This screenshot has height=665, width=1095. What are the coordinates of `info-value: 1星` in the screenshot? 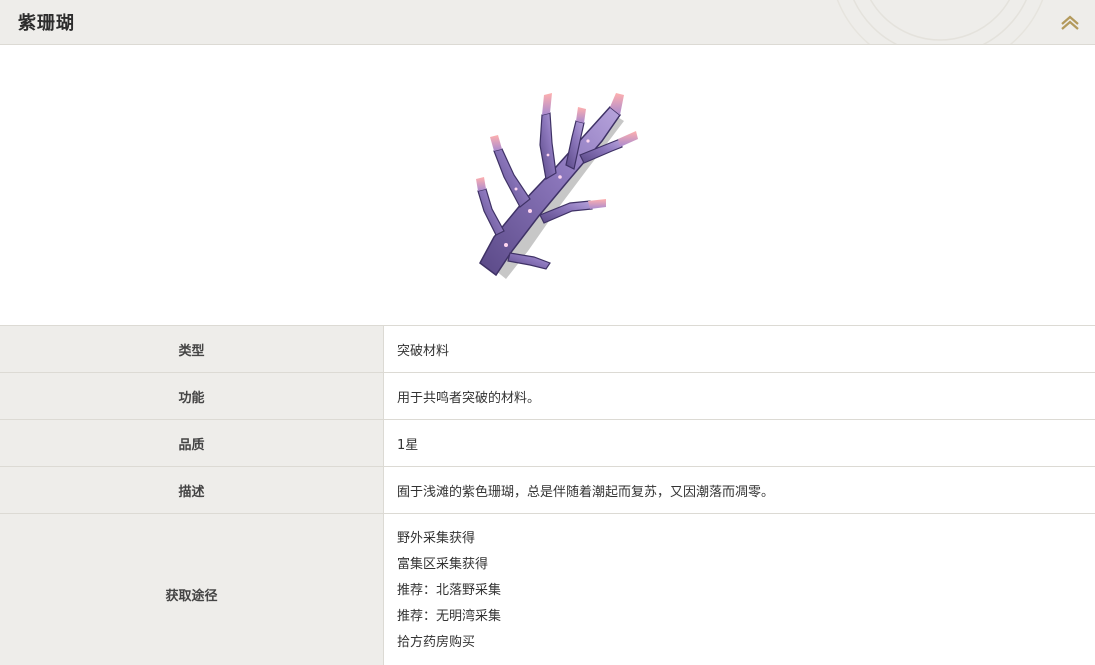 It's located at (408, 445).